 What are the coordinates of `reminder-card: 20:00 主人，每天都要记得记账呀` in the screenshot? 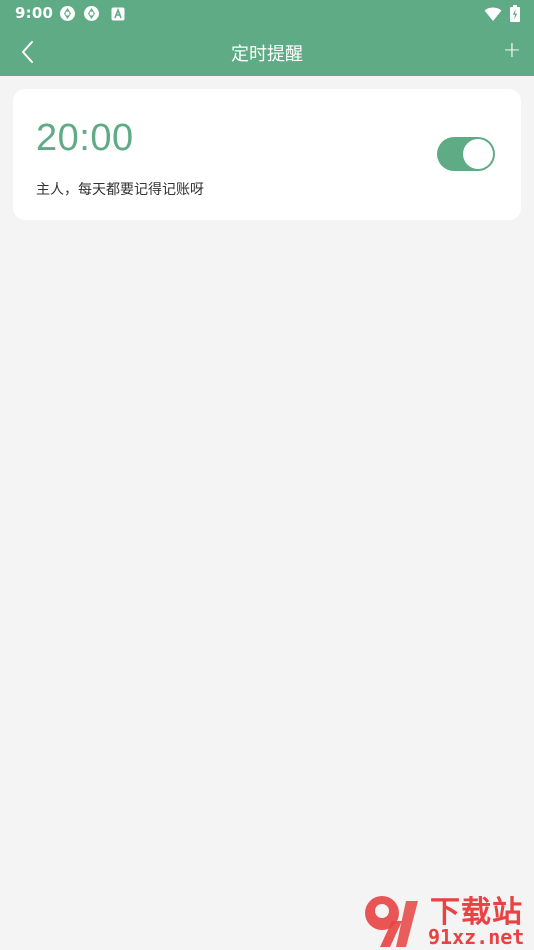 It's located at (267, 154).